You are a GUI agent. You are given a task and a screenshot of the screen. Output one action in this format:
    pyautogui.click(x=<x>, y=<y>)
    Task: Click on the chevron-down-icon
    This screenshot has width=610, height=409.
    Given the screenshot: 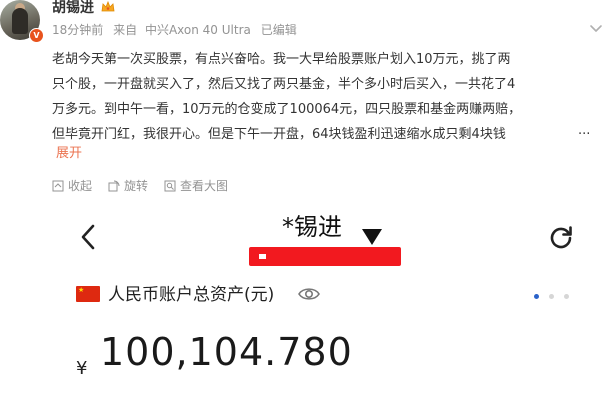 What is the action you would take?
    pyautogui.click(x=596, y=28)
    